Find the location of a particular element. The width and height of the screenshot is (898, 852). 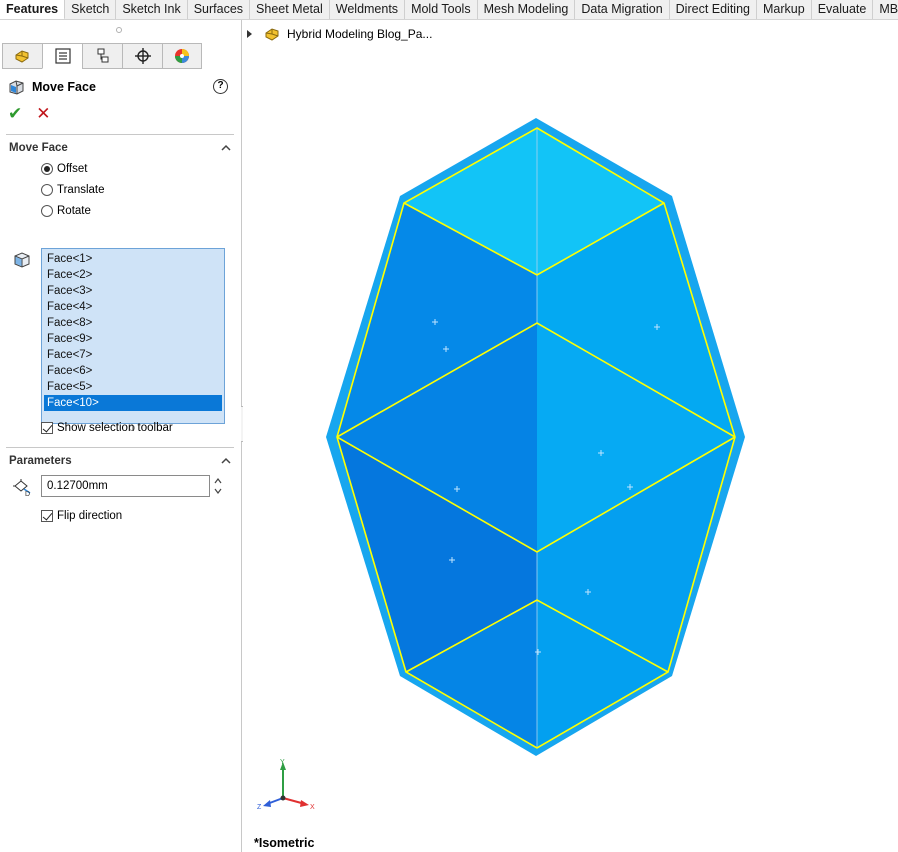

tab-property-manager is located at coordinates (62, 56).